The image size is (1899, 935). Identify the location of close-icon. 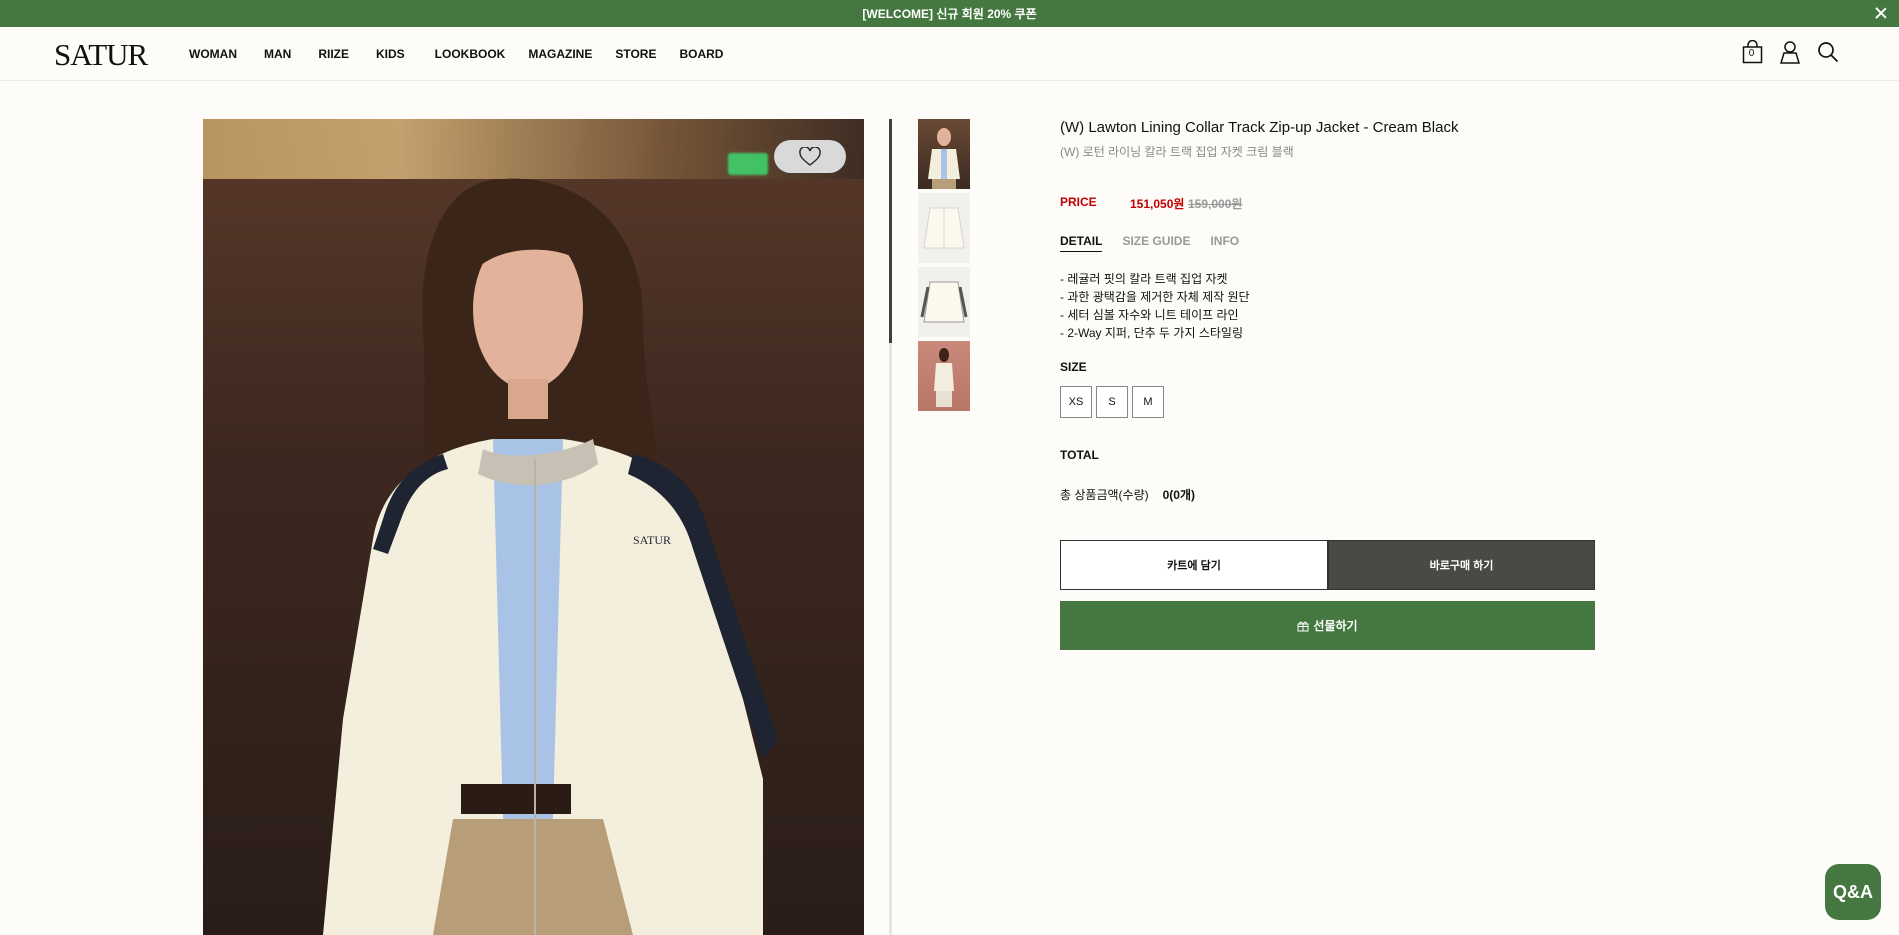
(1881, 13).